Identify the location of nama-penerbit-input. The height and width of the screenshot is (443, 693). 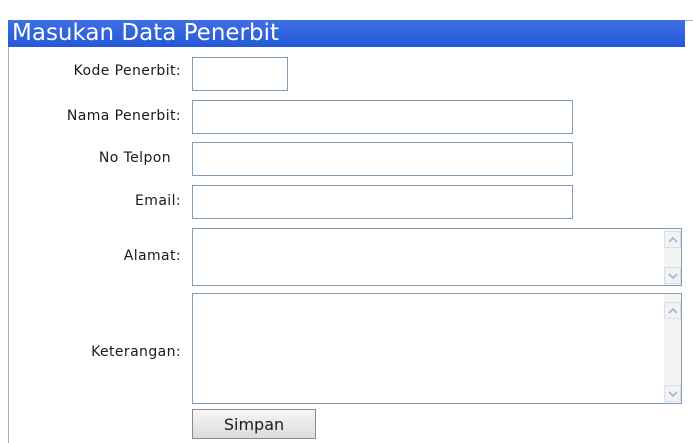
(382, 117).